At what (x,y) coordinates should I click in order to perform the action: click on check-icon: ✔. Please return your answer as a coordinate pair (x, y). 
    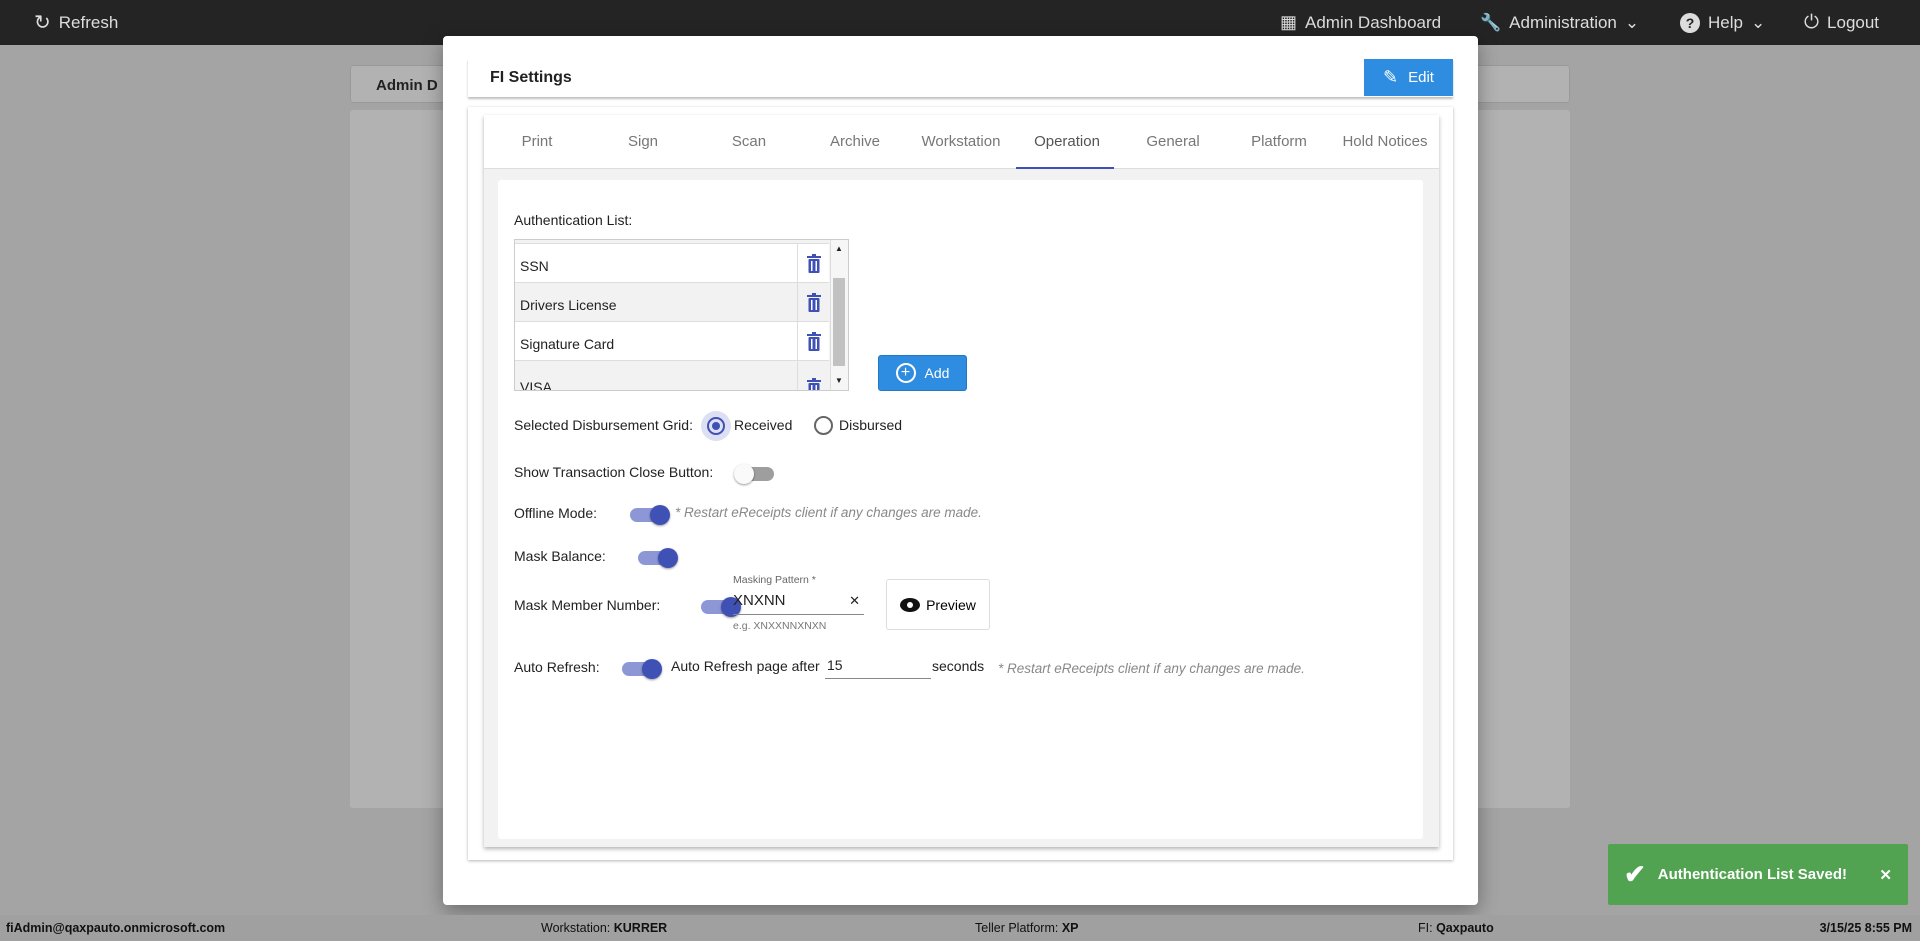
    Looking at the image, I should click on (1635, 874).